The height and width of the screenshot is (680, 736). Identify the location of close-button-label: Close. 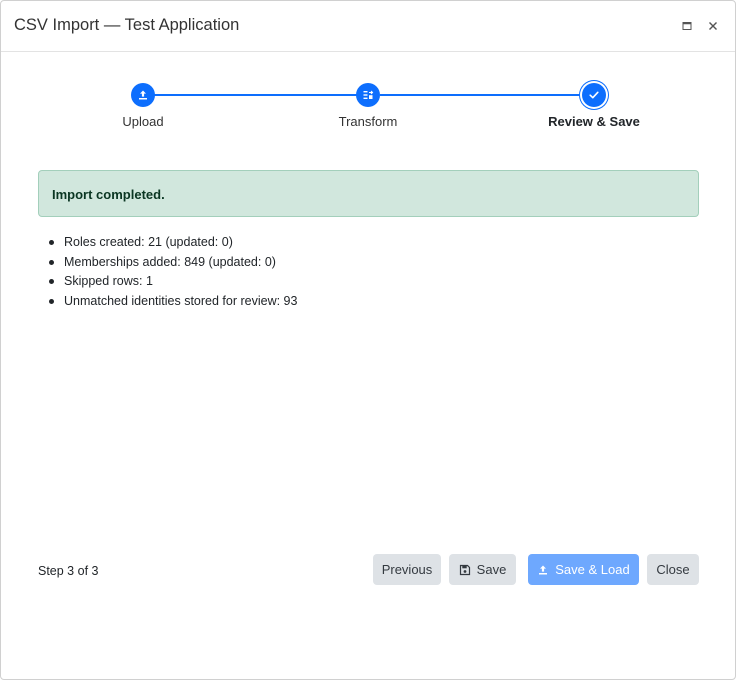
(673, 569).